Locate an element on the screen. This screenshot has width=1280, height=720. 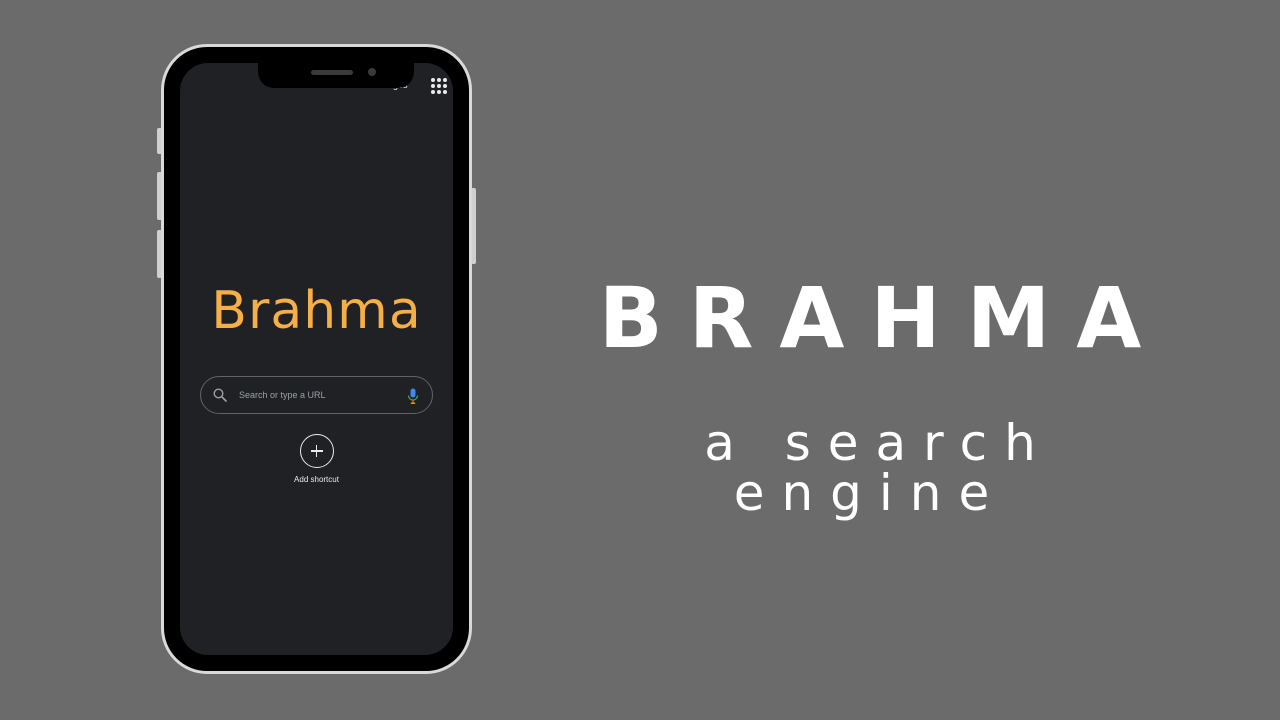
phone-notch is located at coordinates (336, 75).